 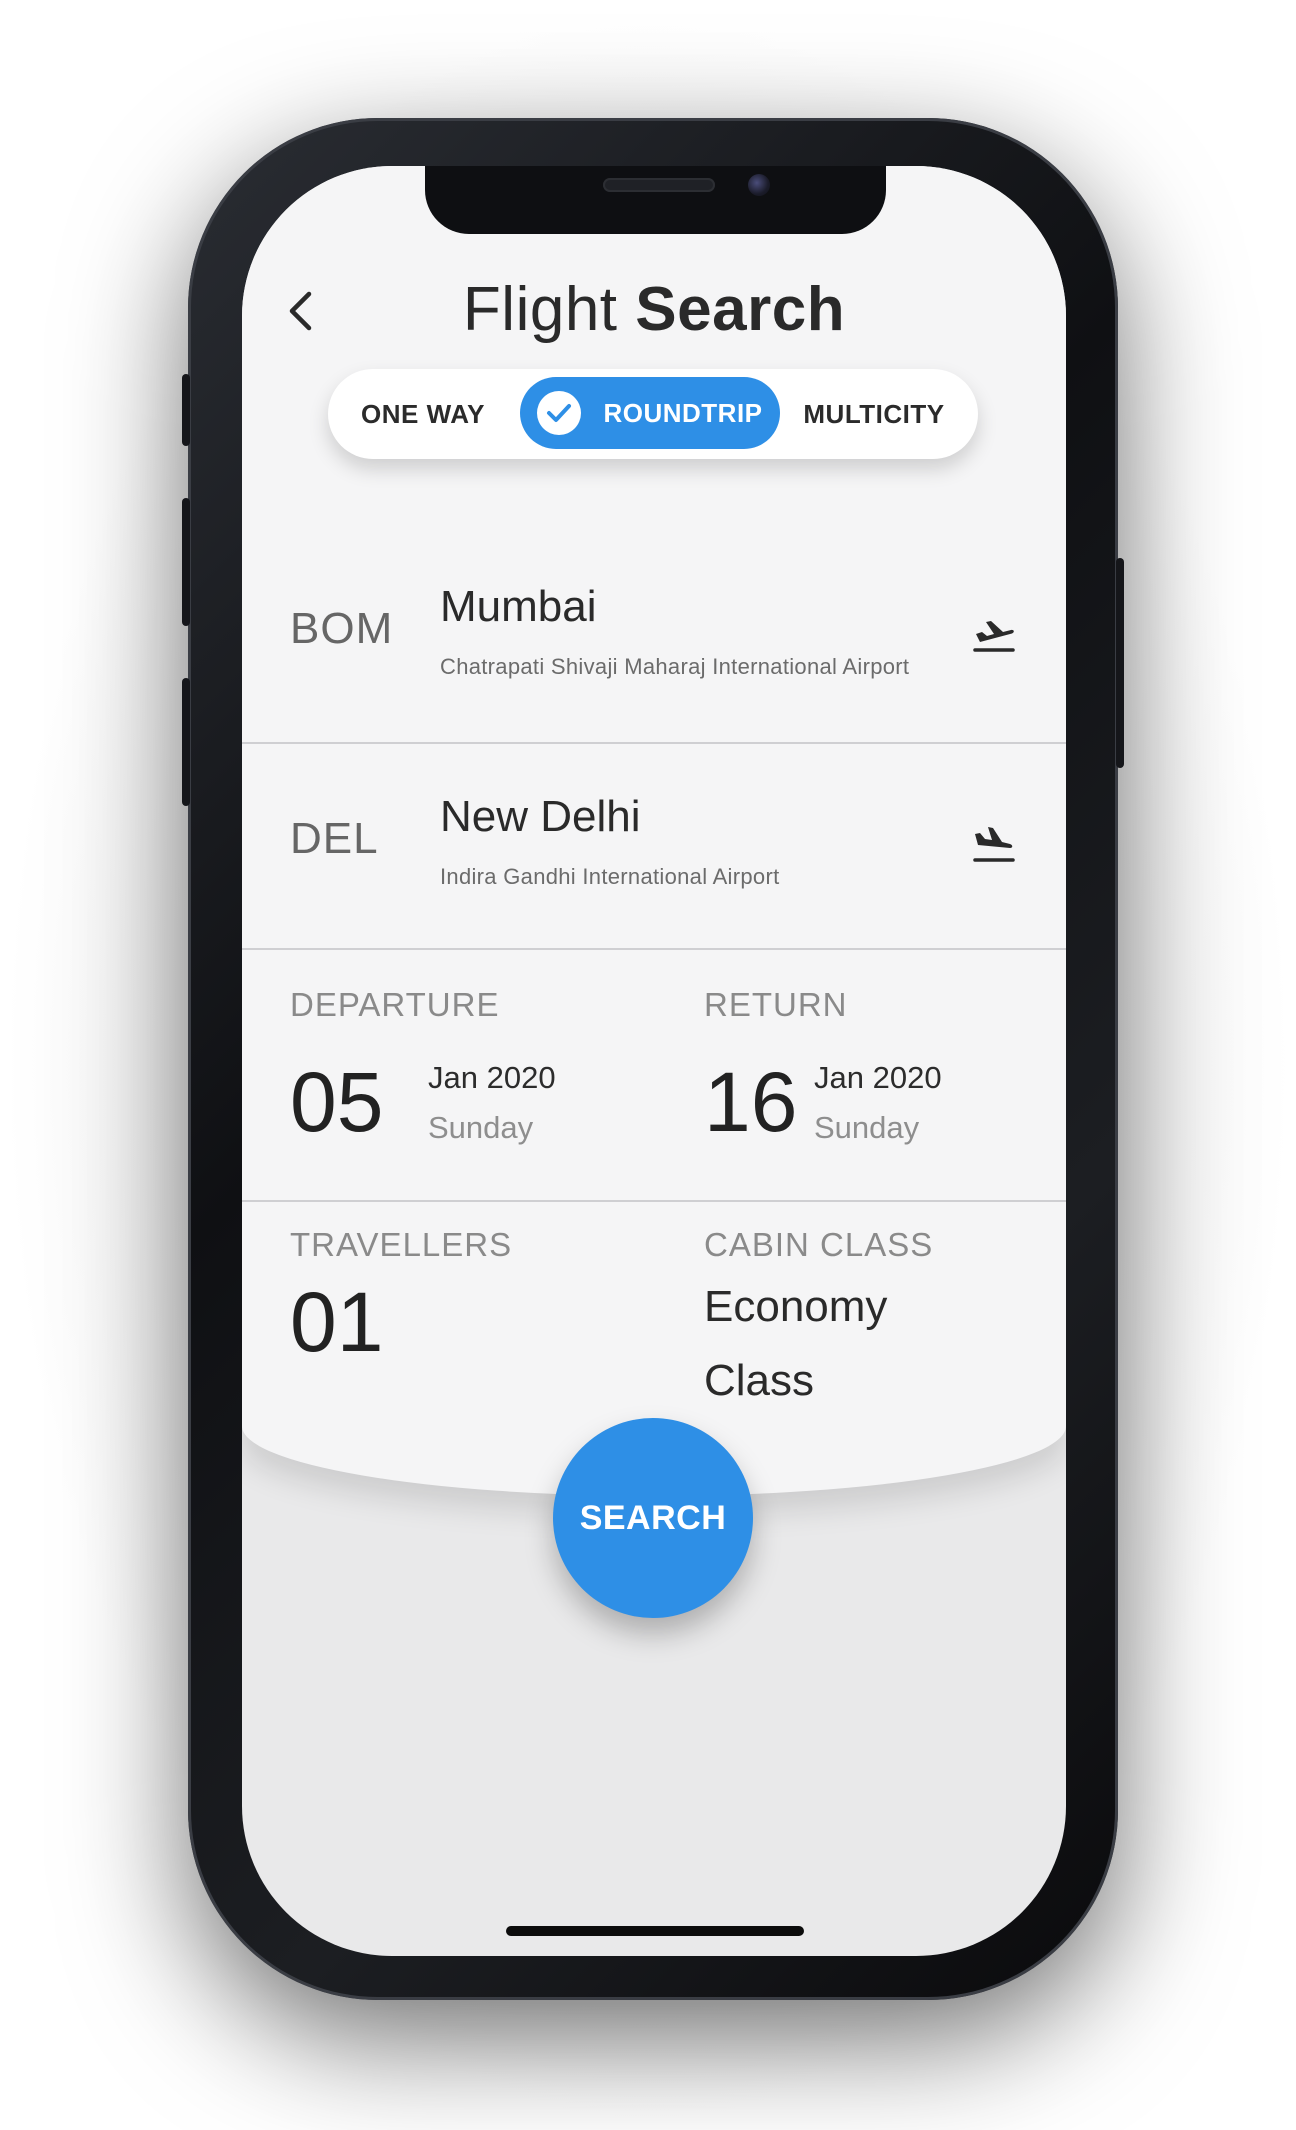 I want to click on origin-city: Mumbai, so click(x=518, y=606).